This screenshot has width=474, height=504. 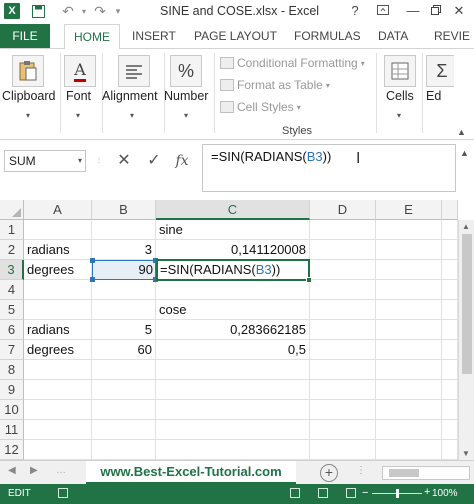 What do you see at coordinates (45, 161) in the screenshot?
I see `name-box: SUM ▾` at bounding box center [45, 161].